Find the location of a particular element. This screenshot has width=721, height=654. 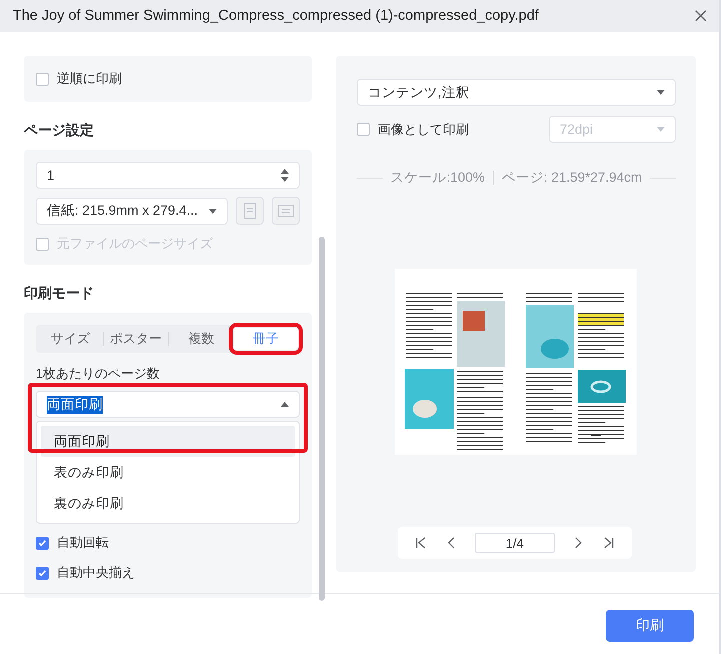

checkbox-label: 自動中央揃え is located at coordinates (96, 573).